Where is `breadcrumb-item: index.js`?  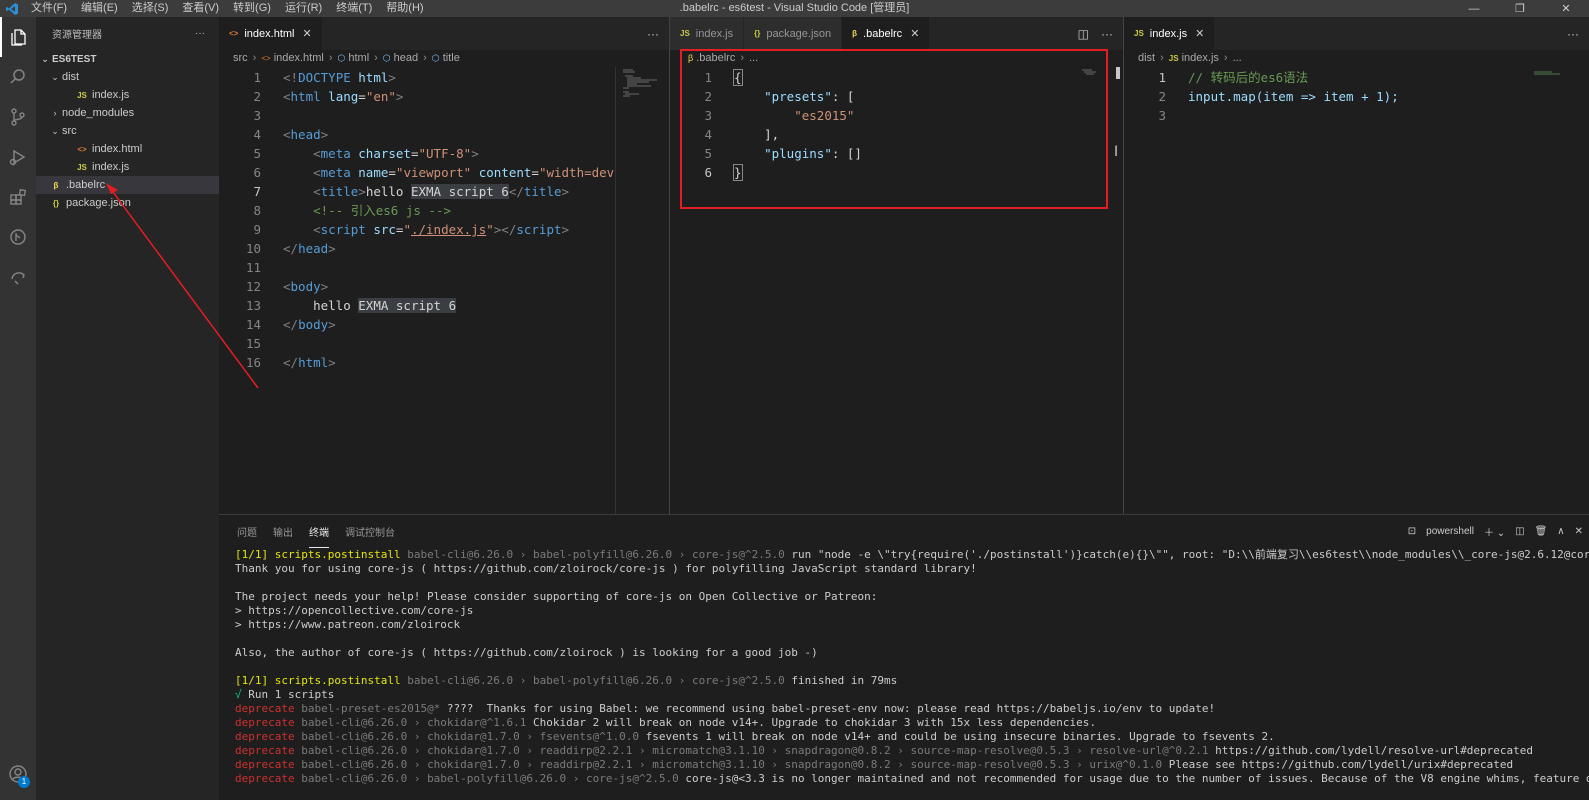
breadcrumb-item: index.js is located at coordinates (1200, 58).